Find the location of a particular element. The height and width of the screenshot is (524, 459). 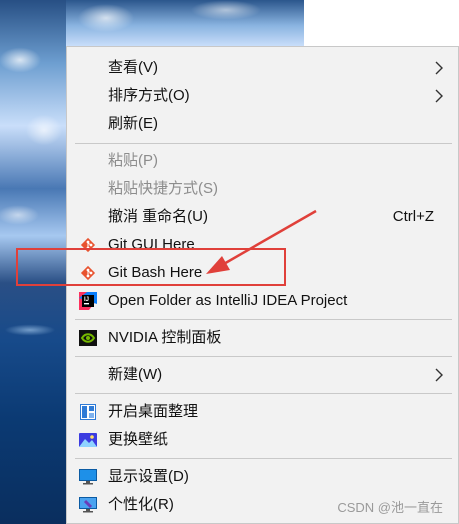

intellij-icon: IJ is located at coordinates (88, 301).